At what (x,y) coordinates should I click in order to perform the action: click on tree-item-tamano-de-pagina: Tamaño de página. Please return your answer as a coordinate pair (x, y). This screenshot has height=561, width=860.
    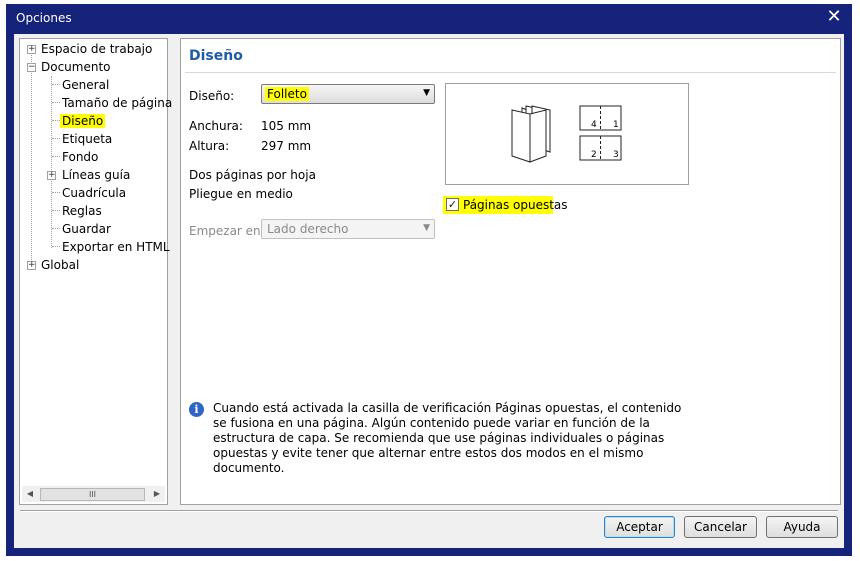
    Looking at the image, I should click on (117, 103).